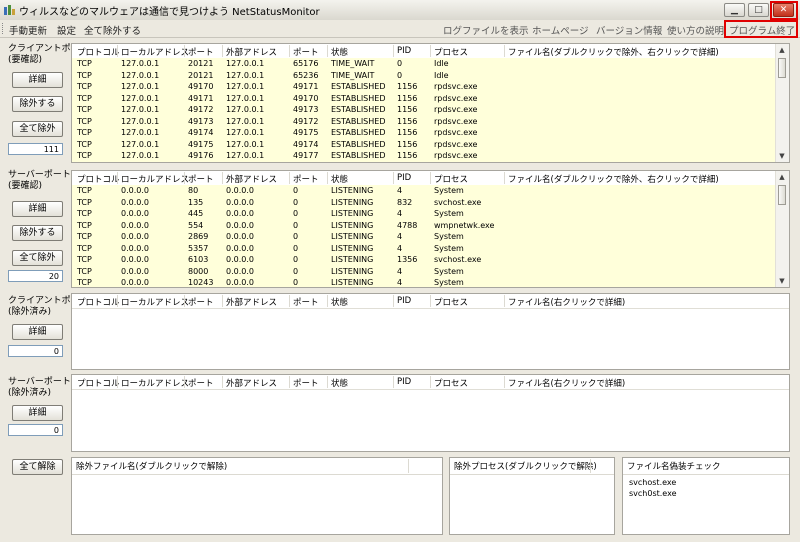 The height and width of the screenshot is (542, 800). I want to click on disguise-item: svchost.exe, so click(652, 482).